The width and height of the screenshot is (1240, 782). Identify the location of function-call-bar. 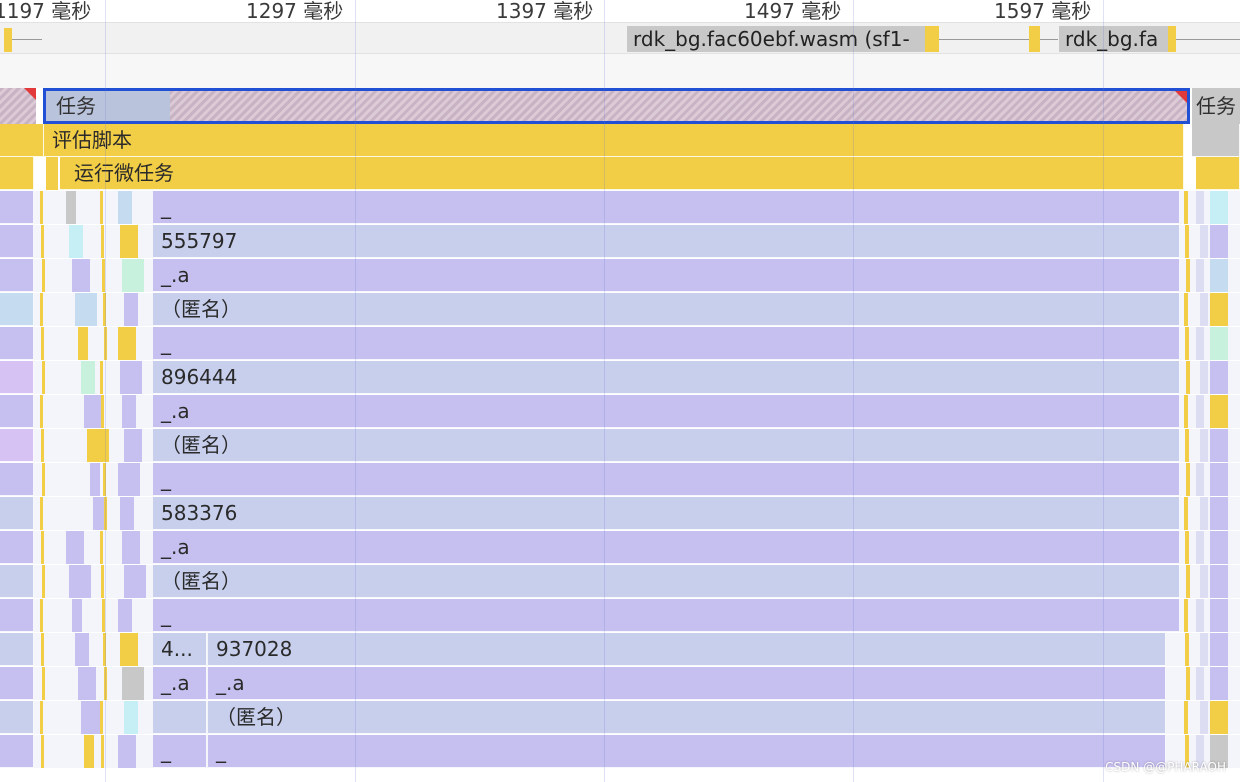
(180, 717).